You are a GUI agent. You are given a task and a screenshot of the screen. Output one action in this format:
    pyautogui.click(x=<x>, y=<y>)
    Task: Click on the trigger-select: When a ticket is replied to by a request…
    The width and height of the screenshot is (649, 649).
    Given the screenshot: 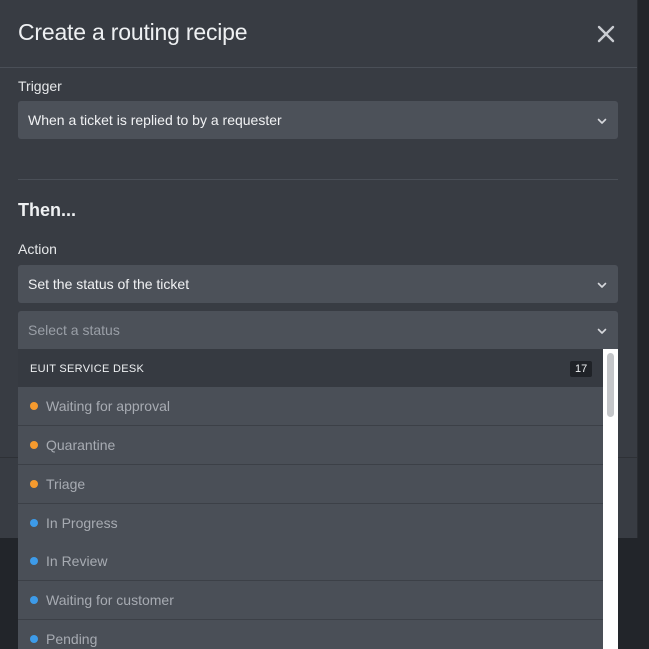 What is the action you would take?
    pyautogui.click(x=318, y=120)
    